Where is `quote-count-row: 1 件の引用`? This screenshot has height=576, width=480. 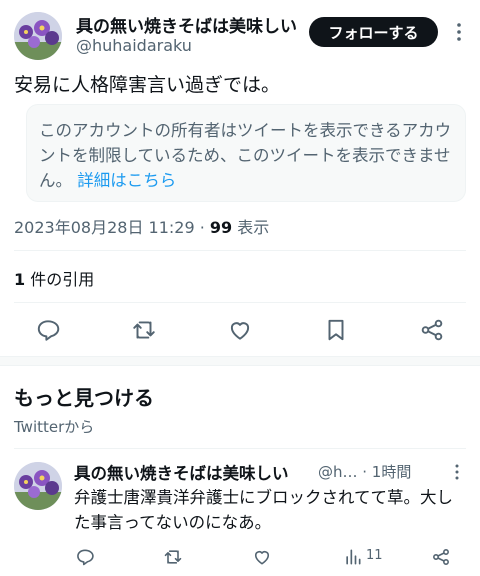 quote-count-row: 1 件の引用 is located at coordinates (54, 278).